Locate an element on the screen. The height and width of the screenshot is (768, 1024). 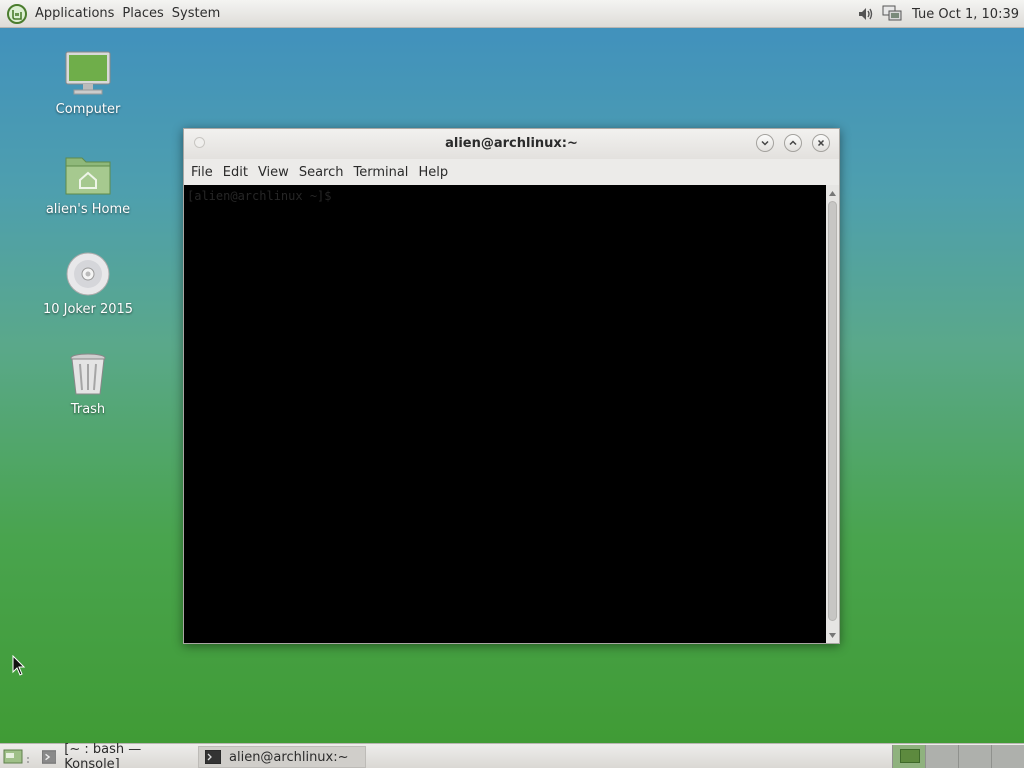
applications-menu: Applications is located at coordinates (74, 13).